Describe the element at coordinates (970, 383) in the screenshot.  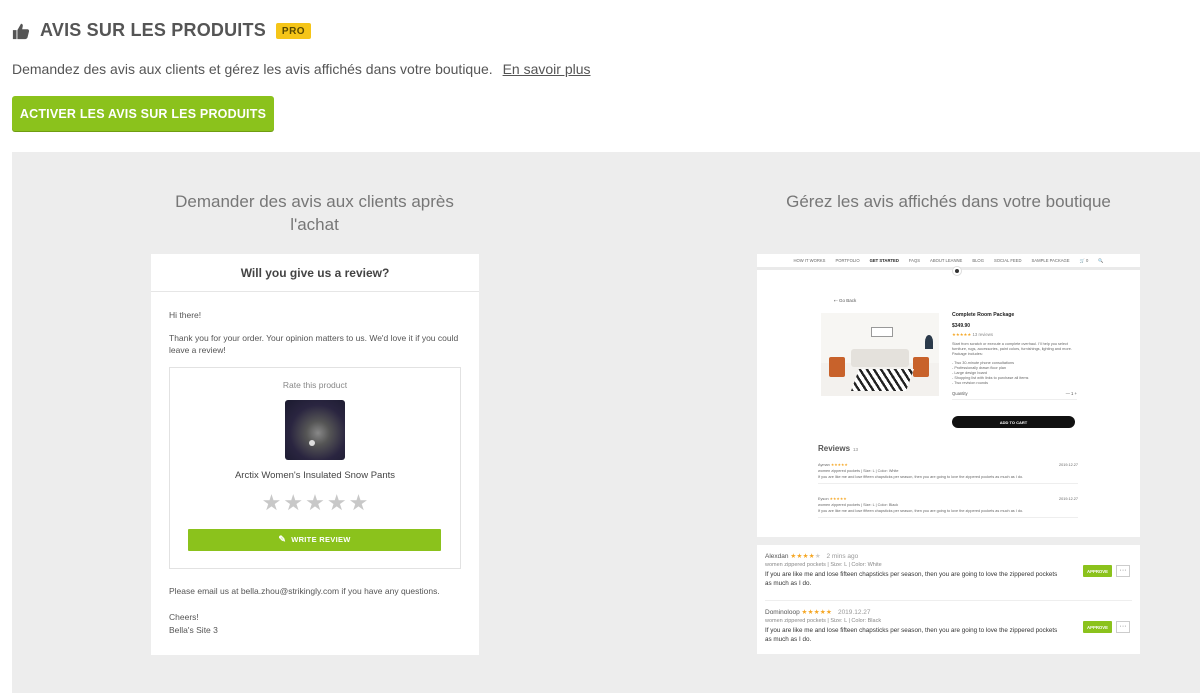
I see `package-item: - Two revision rounds` at that location.